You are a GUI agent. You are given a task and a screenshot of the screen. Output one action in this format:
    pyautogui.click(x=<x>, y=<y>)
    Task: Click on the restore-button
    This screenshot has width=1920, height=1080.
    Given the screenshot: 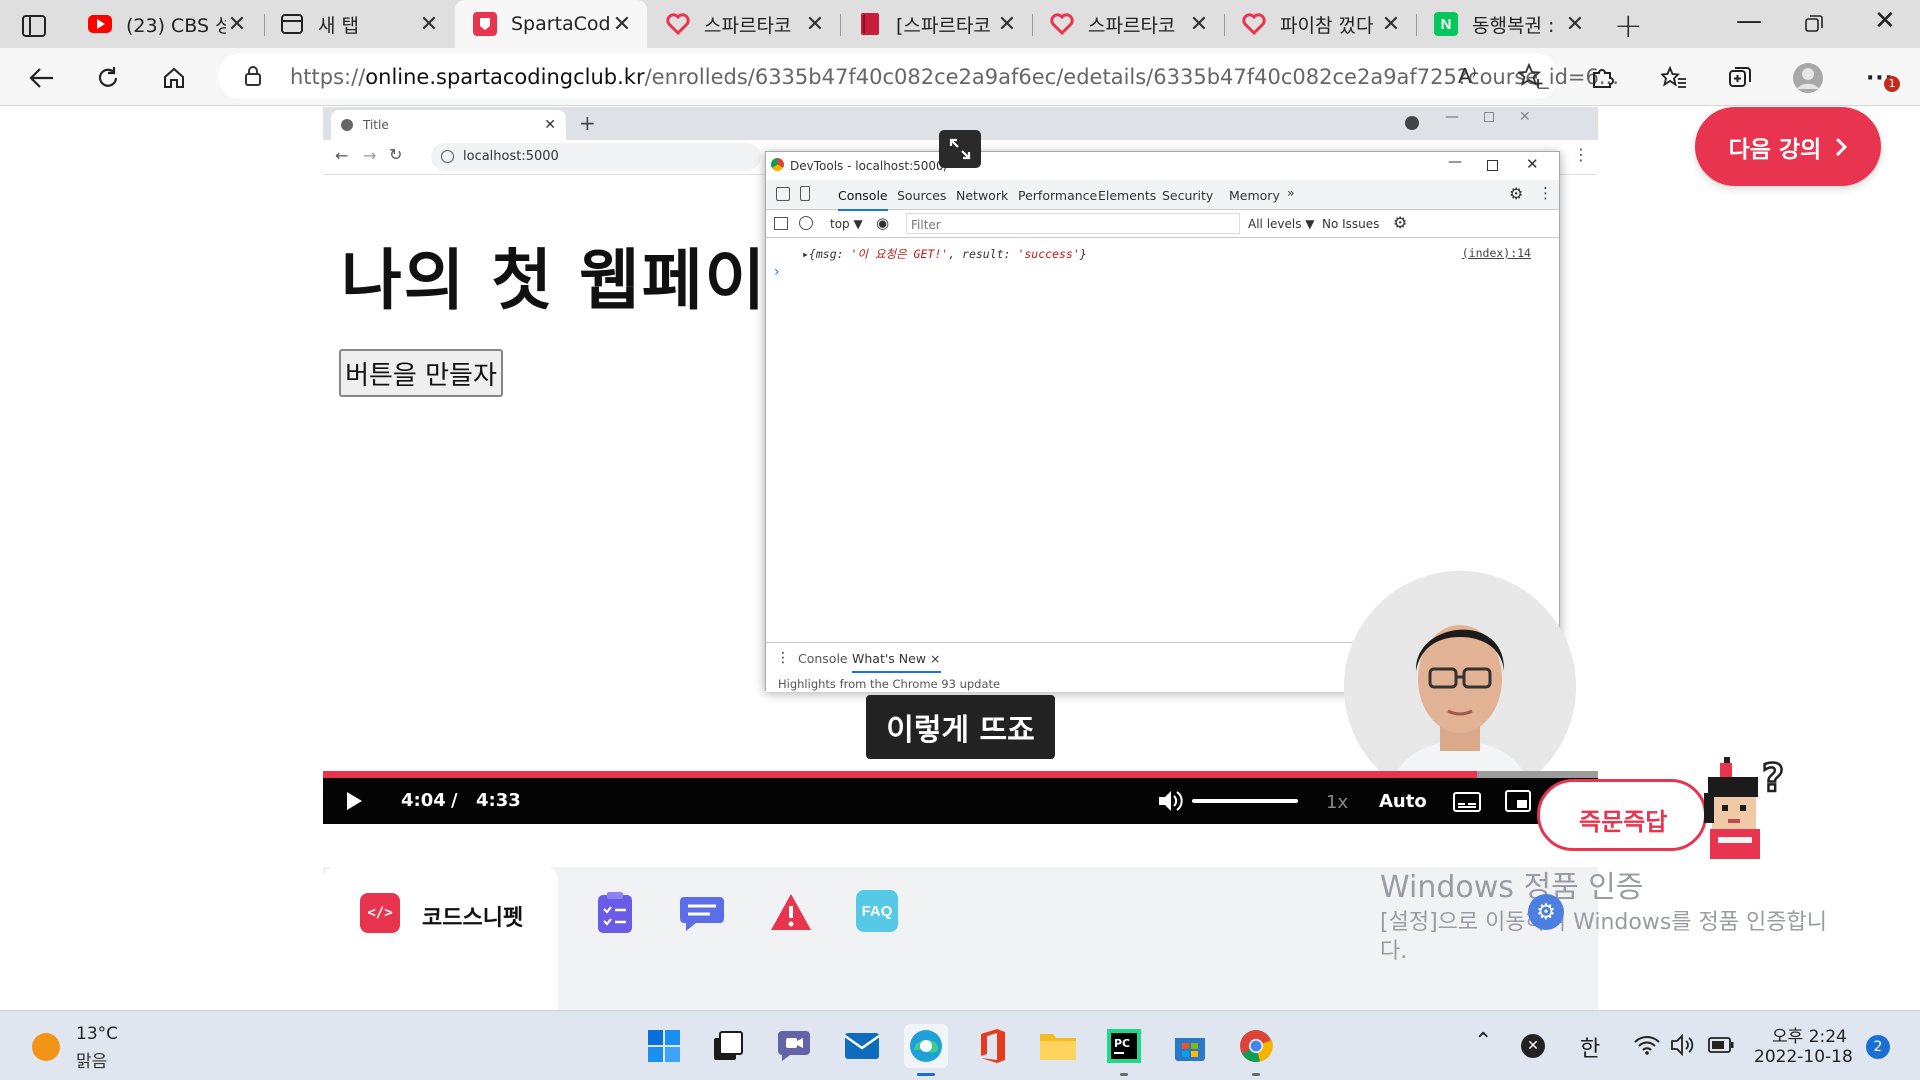 What is the action you would take?
    pyautogui.click(x=1814, y=25)
    